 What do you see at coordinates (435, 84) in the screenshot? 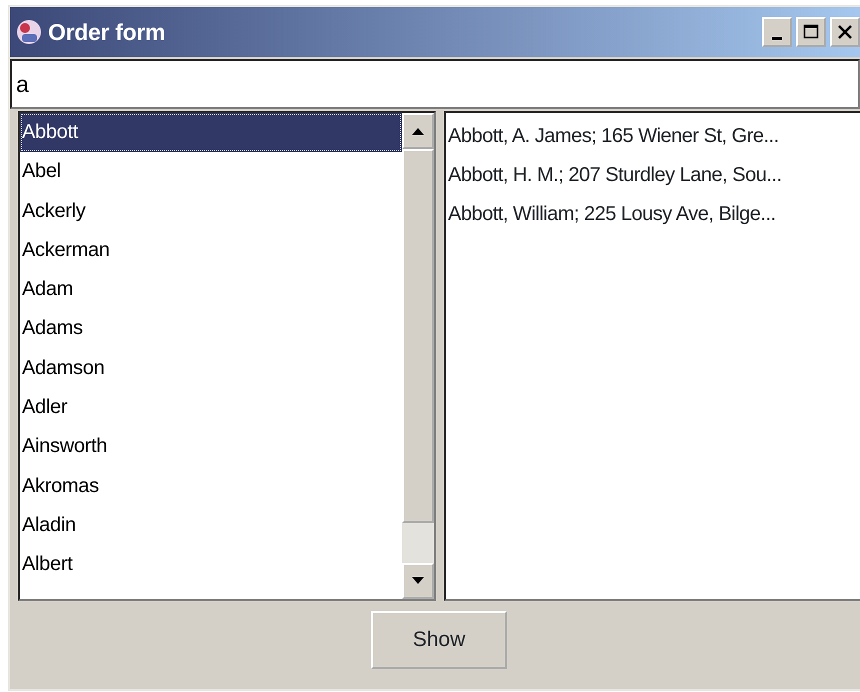
I see `search-field: a` at bounding box center [435, 84].